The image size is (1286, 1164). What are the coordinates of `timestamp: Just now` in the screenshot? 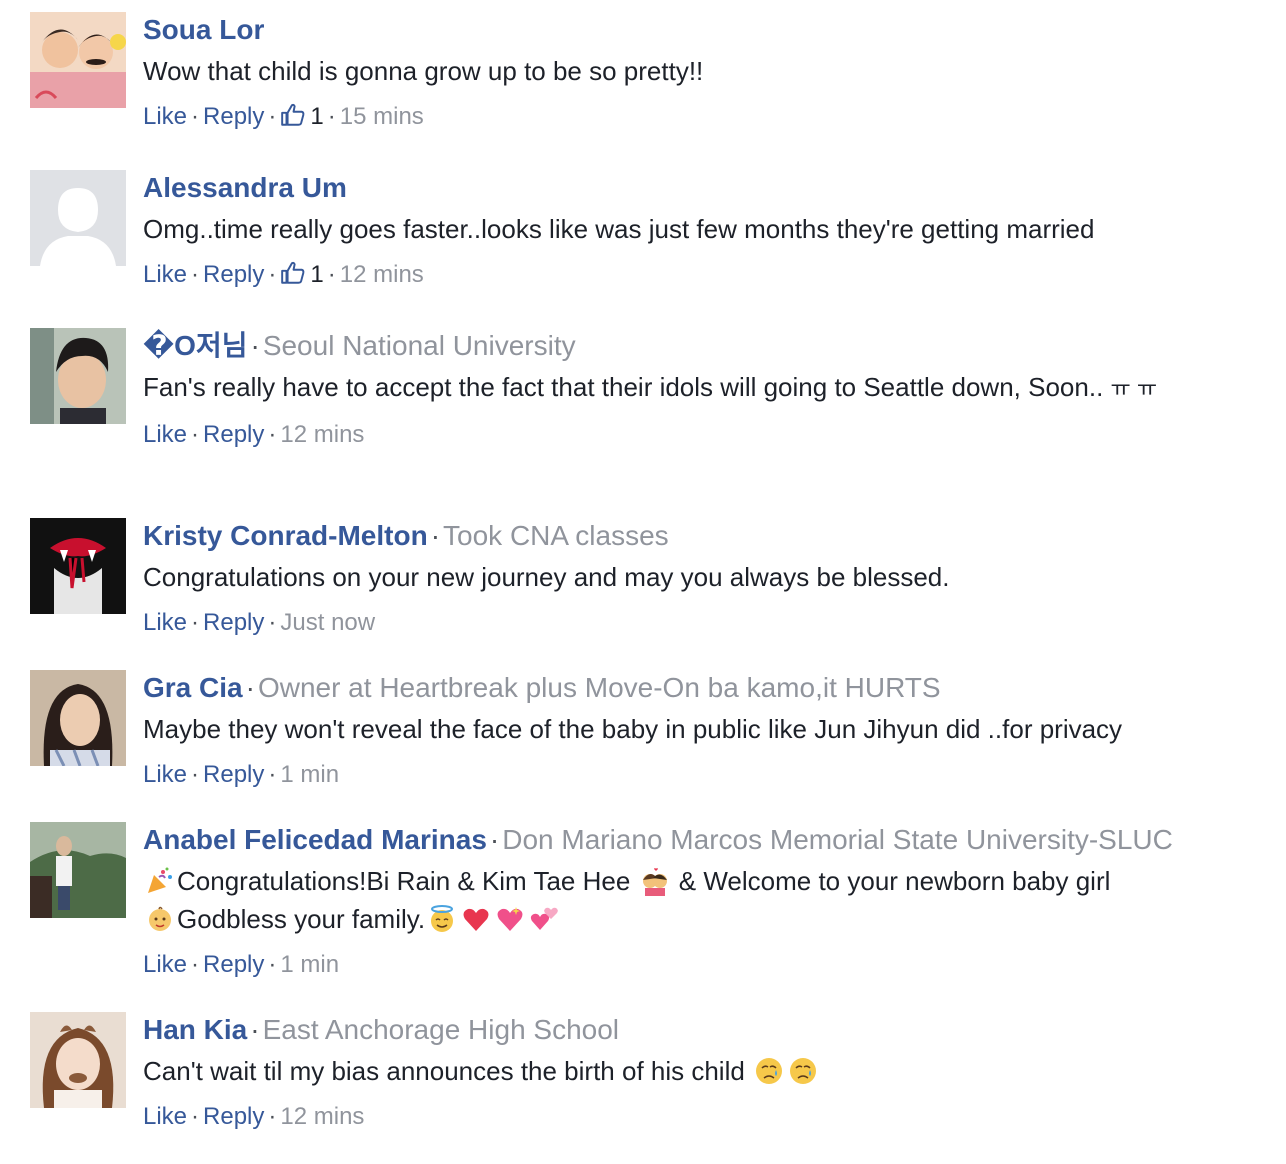 It's located at (327, 622).